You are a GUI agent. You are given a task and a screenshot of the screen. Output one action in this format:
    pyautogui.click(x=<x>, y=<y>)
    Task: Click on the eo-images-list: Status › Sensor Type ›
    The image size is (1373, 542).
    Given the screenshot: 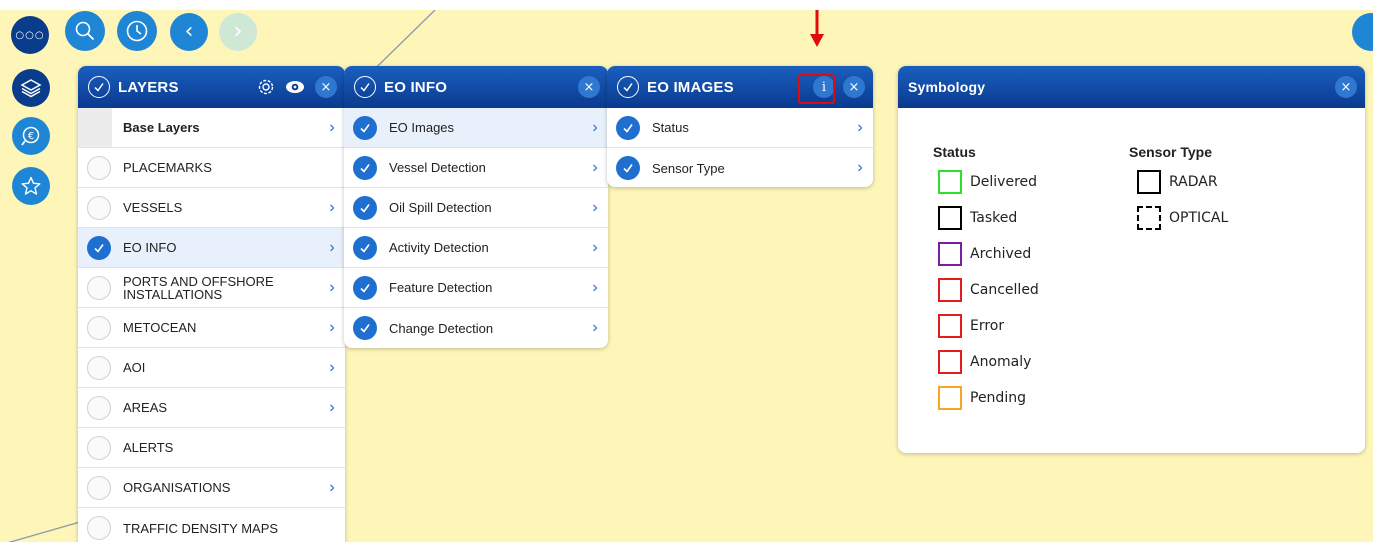 What is the action you would take?
    pyautogui.click(x=740, y=147)
    